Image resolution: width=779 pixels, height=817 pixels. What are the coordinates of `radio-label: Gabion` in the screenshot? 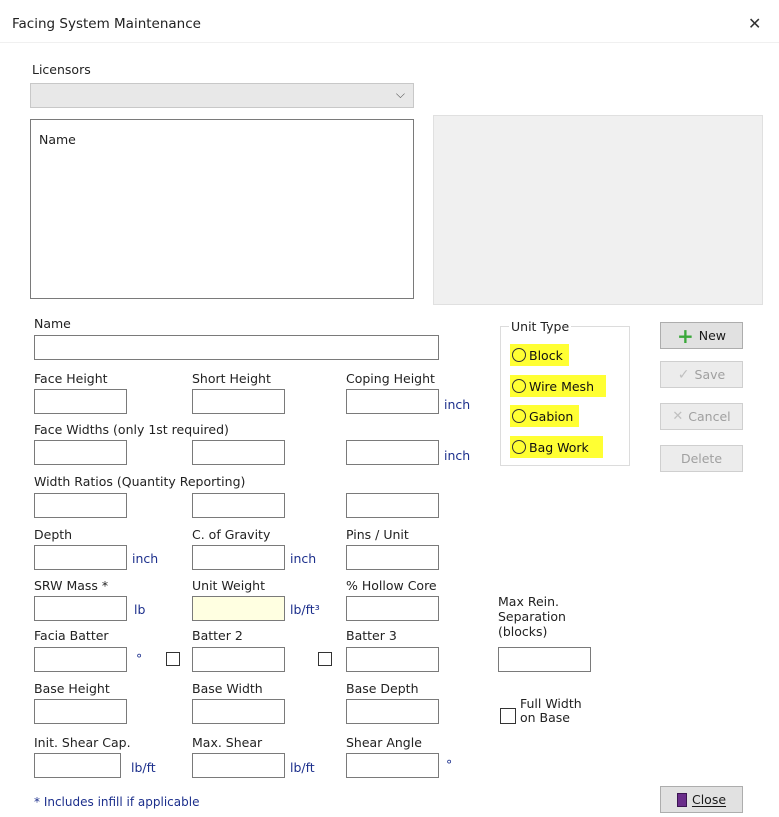 It's located at (551, 416).